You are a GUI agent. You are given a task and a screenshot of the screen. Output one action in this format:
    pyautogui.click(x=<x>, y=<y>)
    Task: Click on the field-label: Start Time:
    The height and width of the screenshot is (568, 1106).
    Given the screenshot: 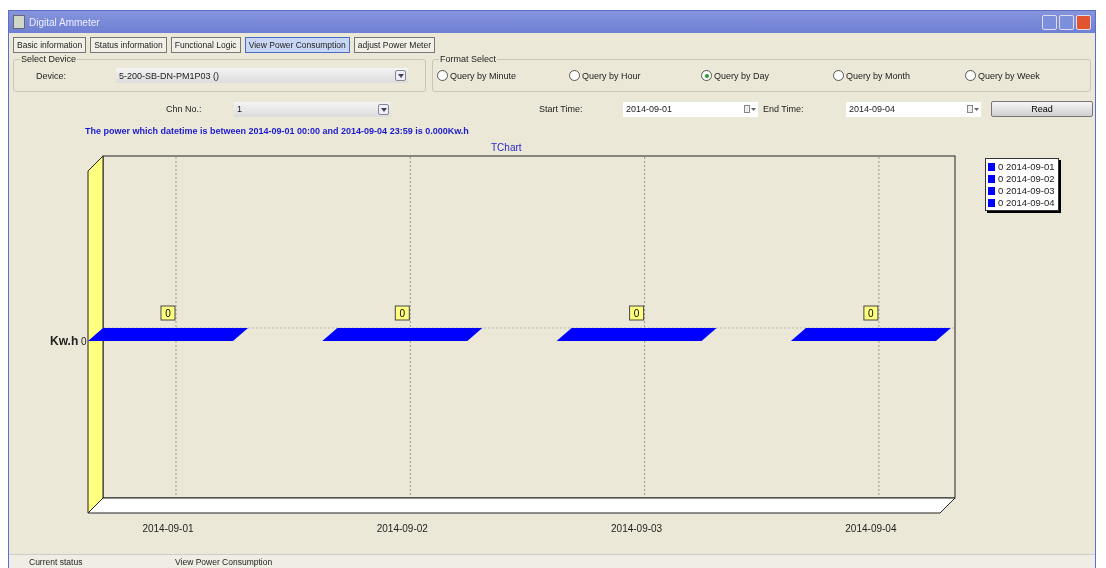 What is the action you would take?
    pyautogui.click(x=561, y=109)
    